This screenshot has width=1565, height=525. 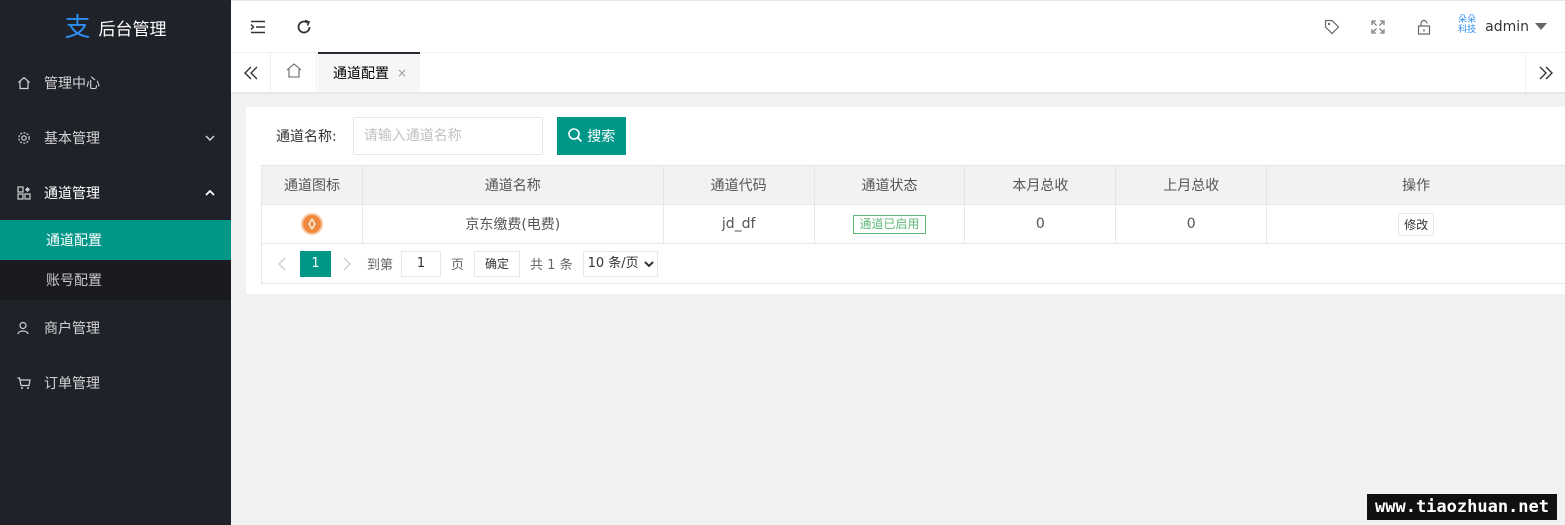 I want to click on username: admin, so click(x=1507, y=27).